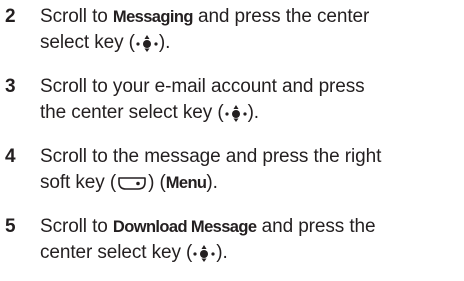  What do you see at coordinates (186, 183) in the screenshot?
I see `menu-keyword: Menu` at bounding box center [186, 183].